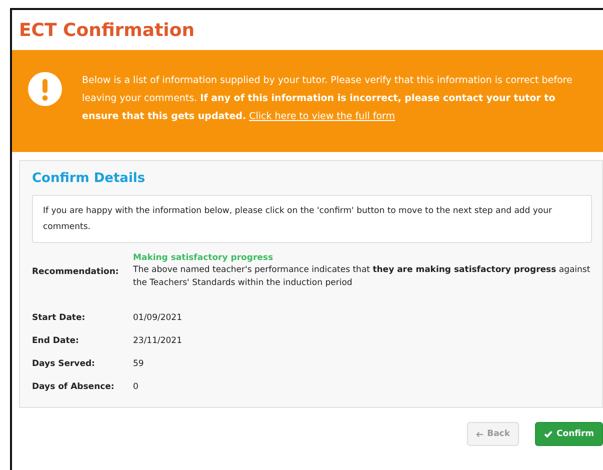  Describe the element at coordinates (138, 363) in the screenshot. I see `field-value: 59` at that location.